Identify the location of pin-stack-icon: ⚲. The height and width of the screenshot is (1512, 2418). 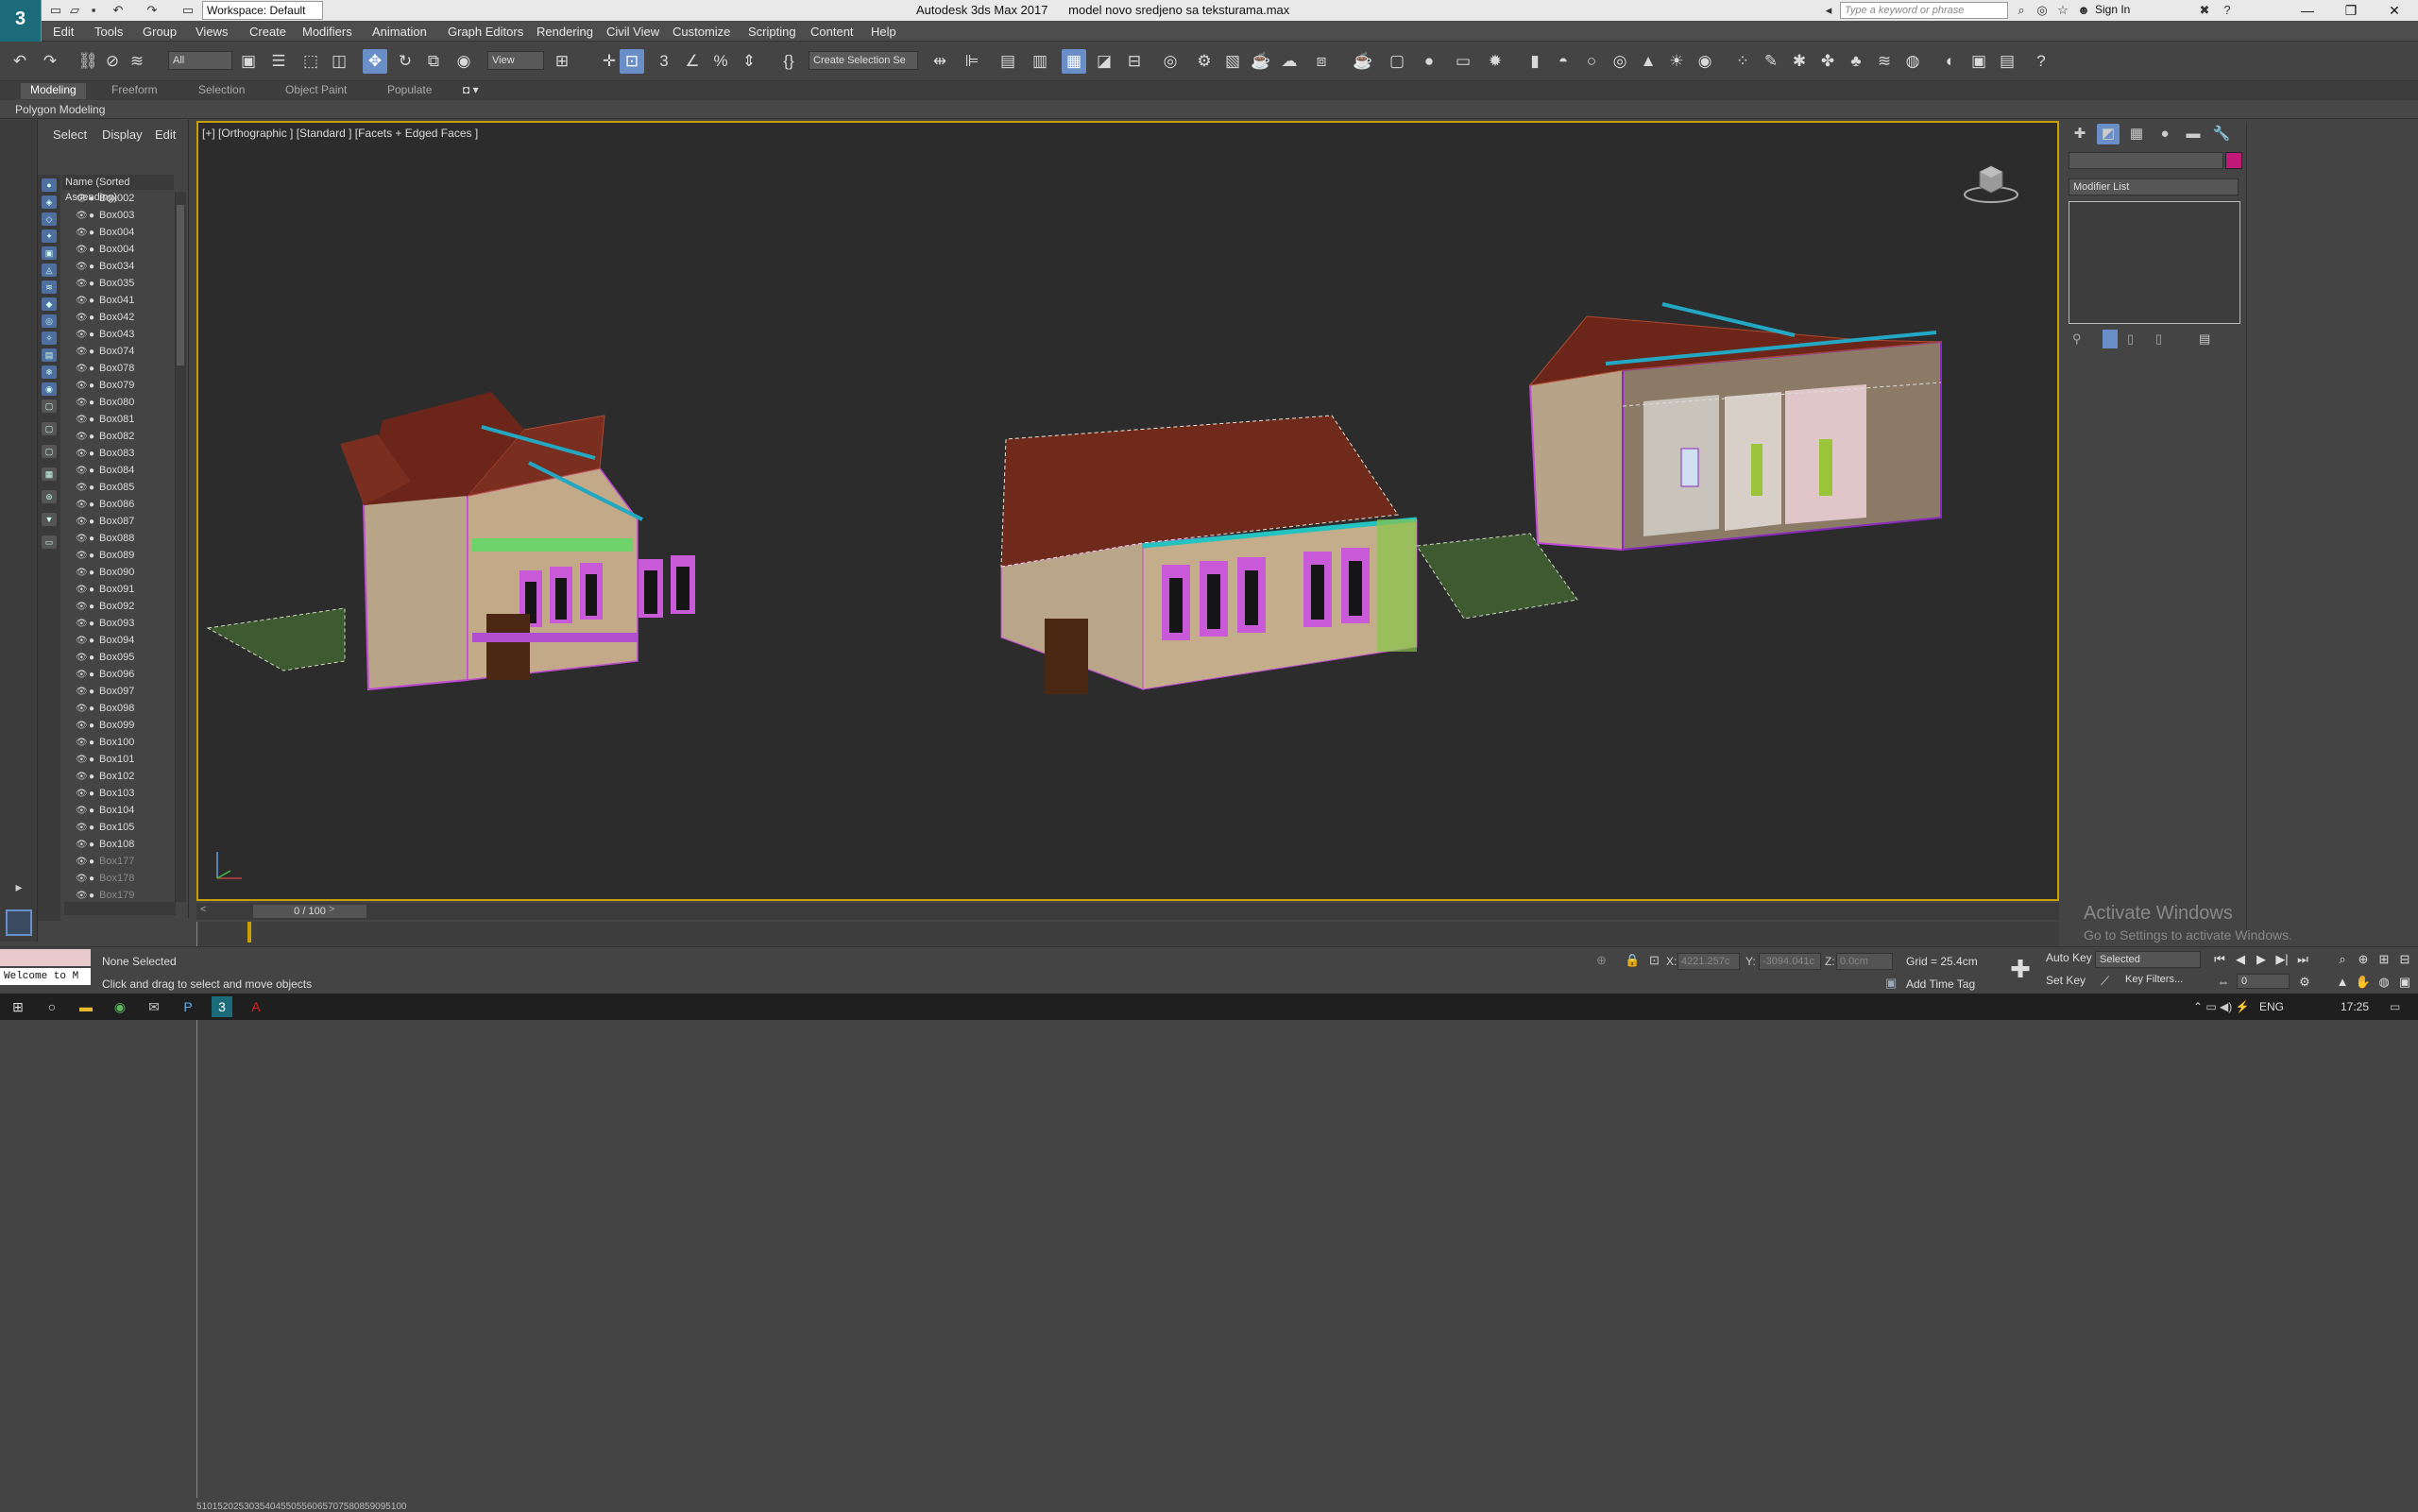
(2077, 339).